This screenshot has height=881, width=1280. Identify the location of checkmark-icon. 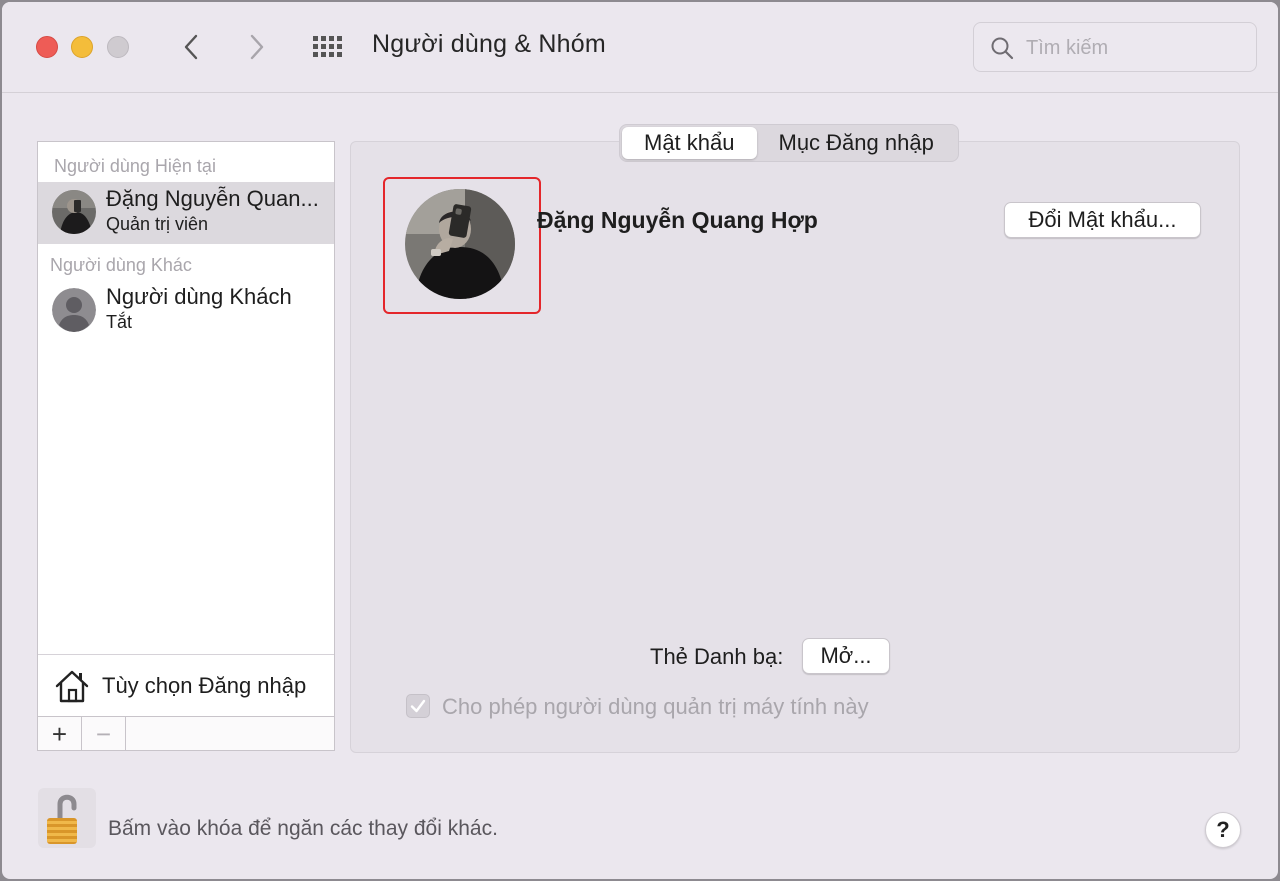
(418, 706).